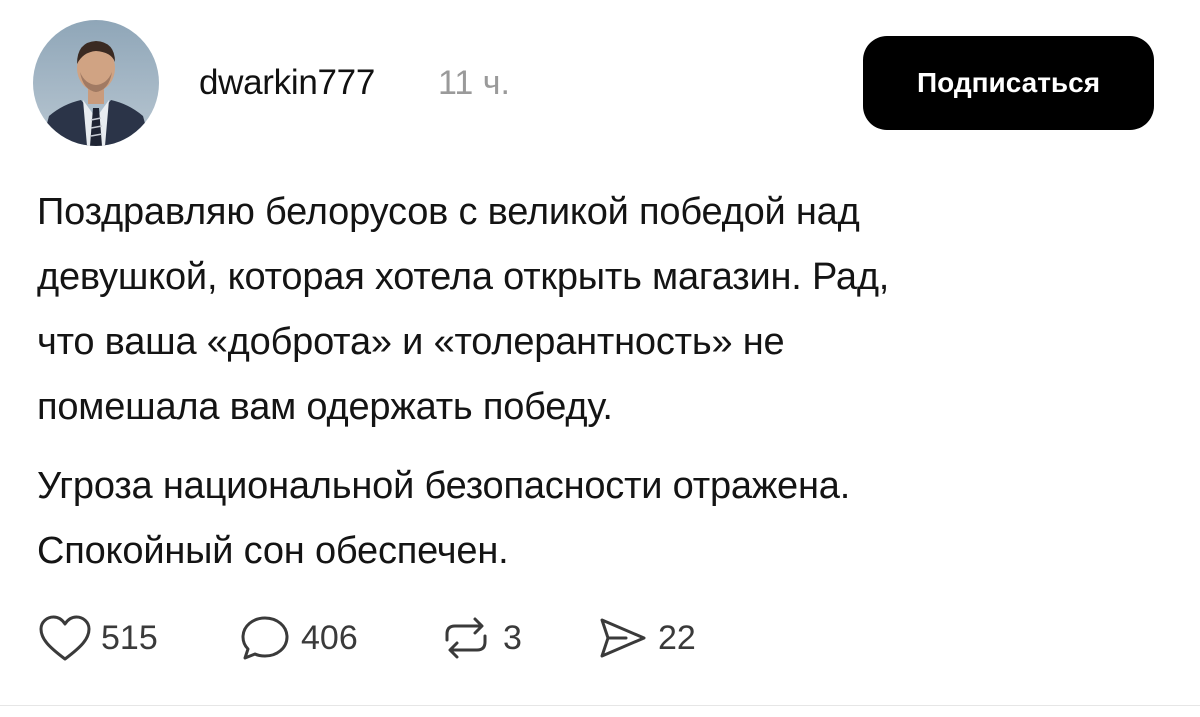 This screenshot has height=717, width=1200. Describe the element at coordinates (265, 638) in the screenshot. I see `comment-bubble-icon` at that location.